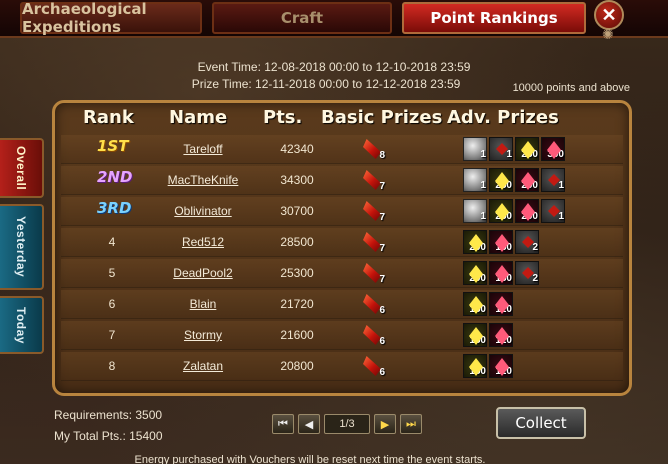 The height and width of the screenshot is (464, 668). What do you see at coordinates (283, 117) in the screenshot?
I see `header-pts: Pts.` at bounding box center [283, 117].